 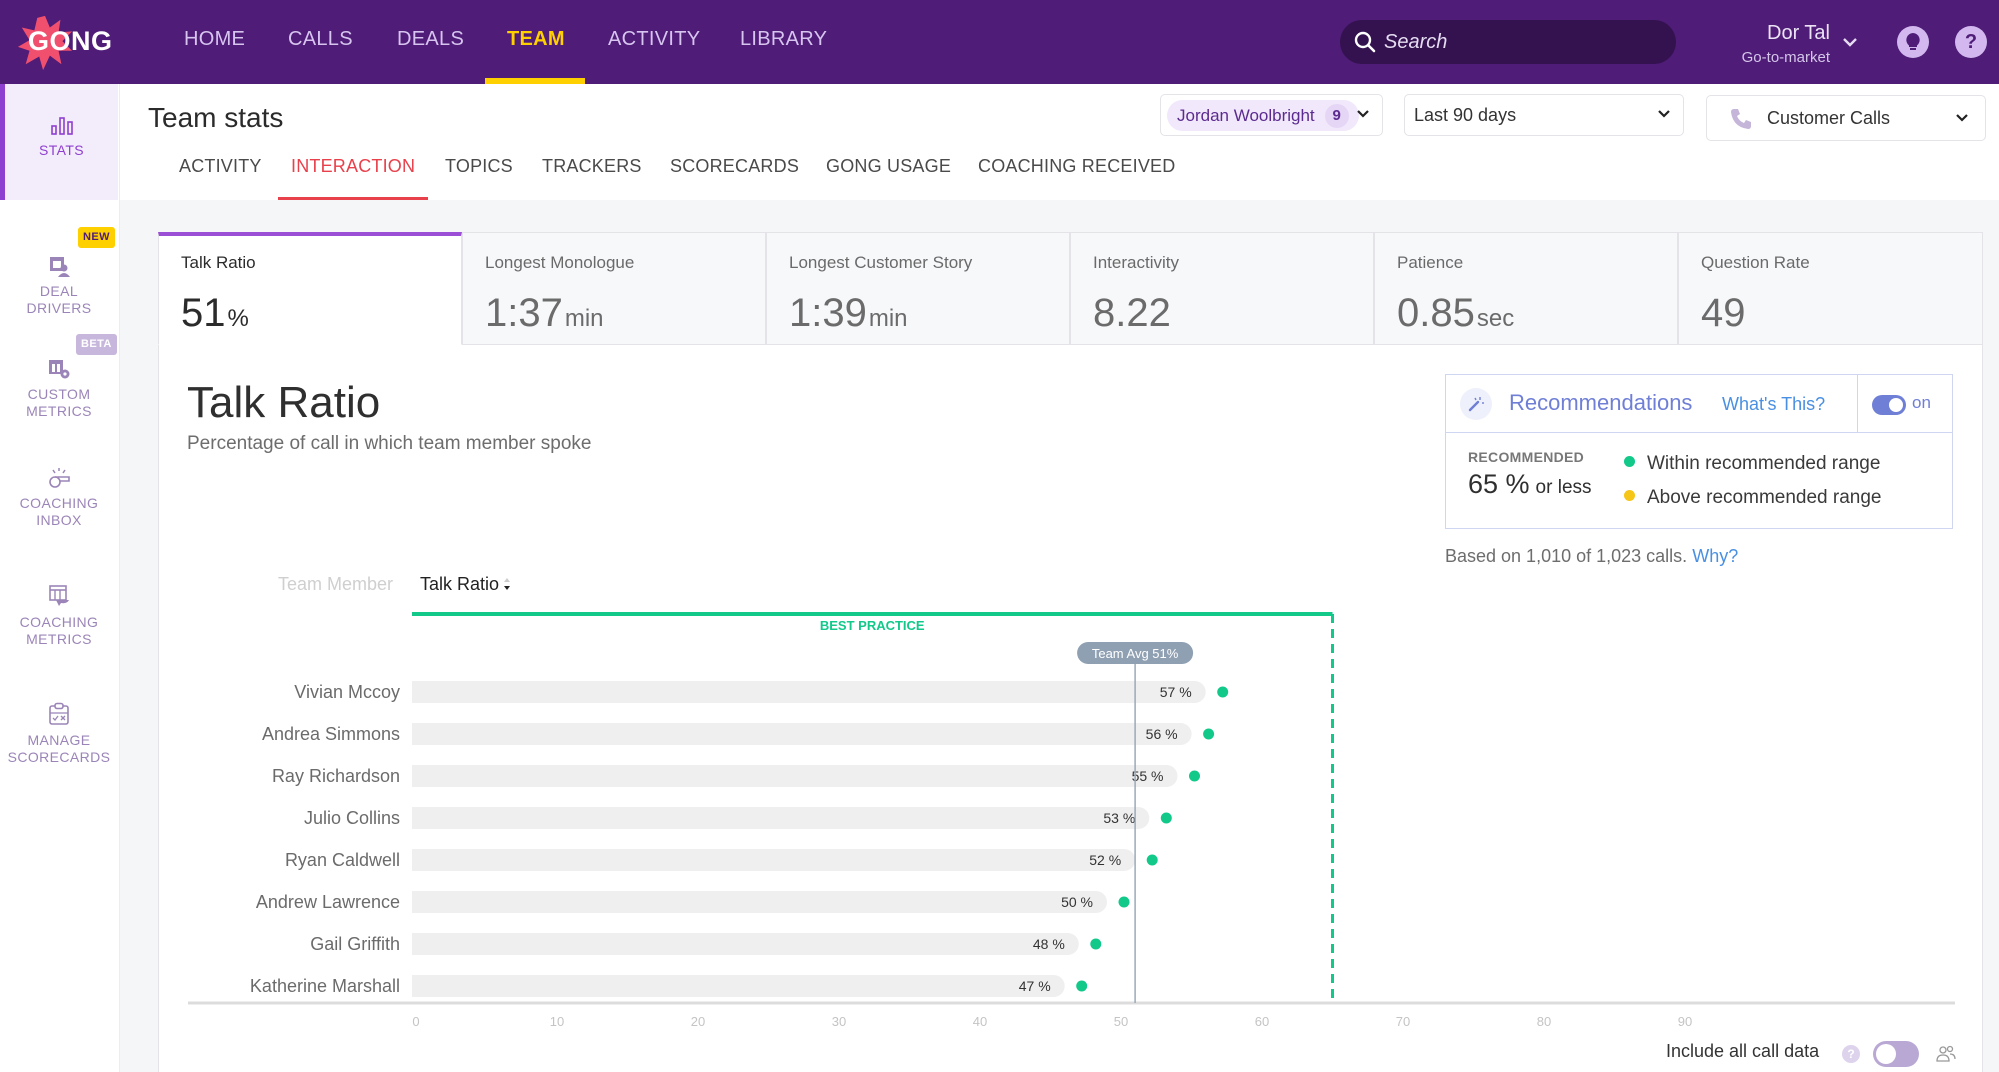 I want to click on metric-unit: %, so click(x=238, y=318).